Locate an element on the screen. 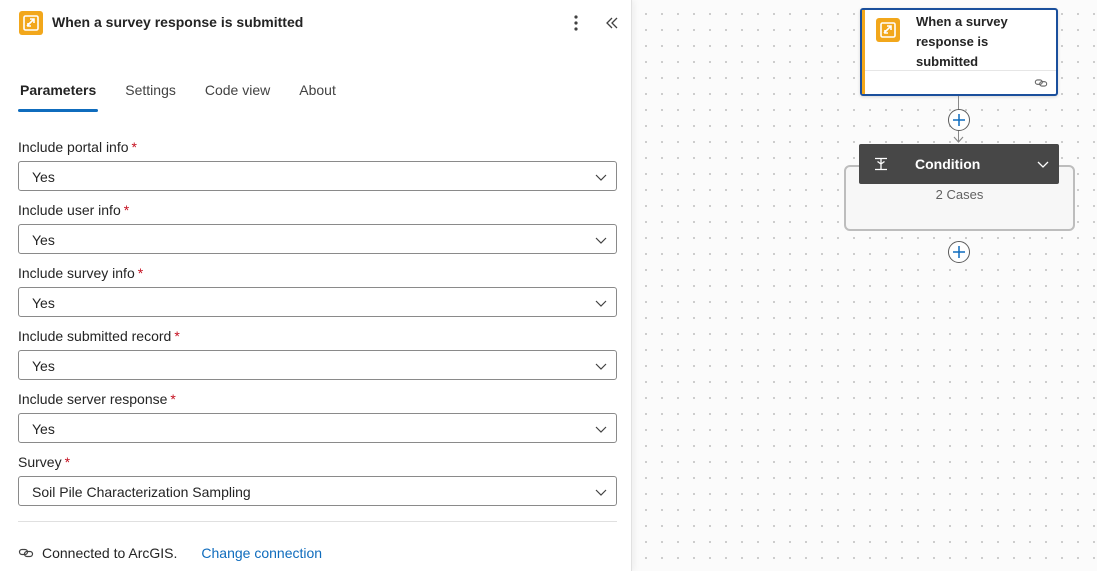 The height and width of the screenshot is (571, 1097). field-label-text: Include survey info is located at coordinates (76, 273).